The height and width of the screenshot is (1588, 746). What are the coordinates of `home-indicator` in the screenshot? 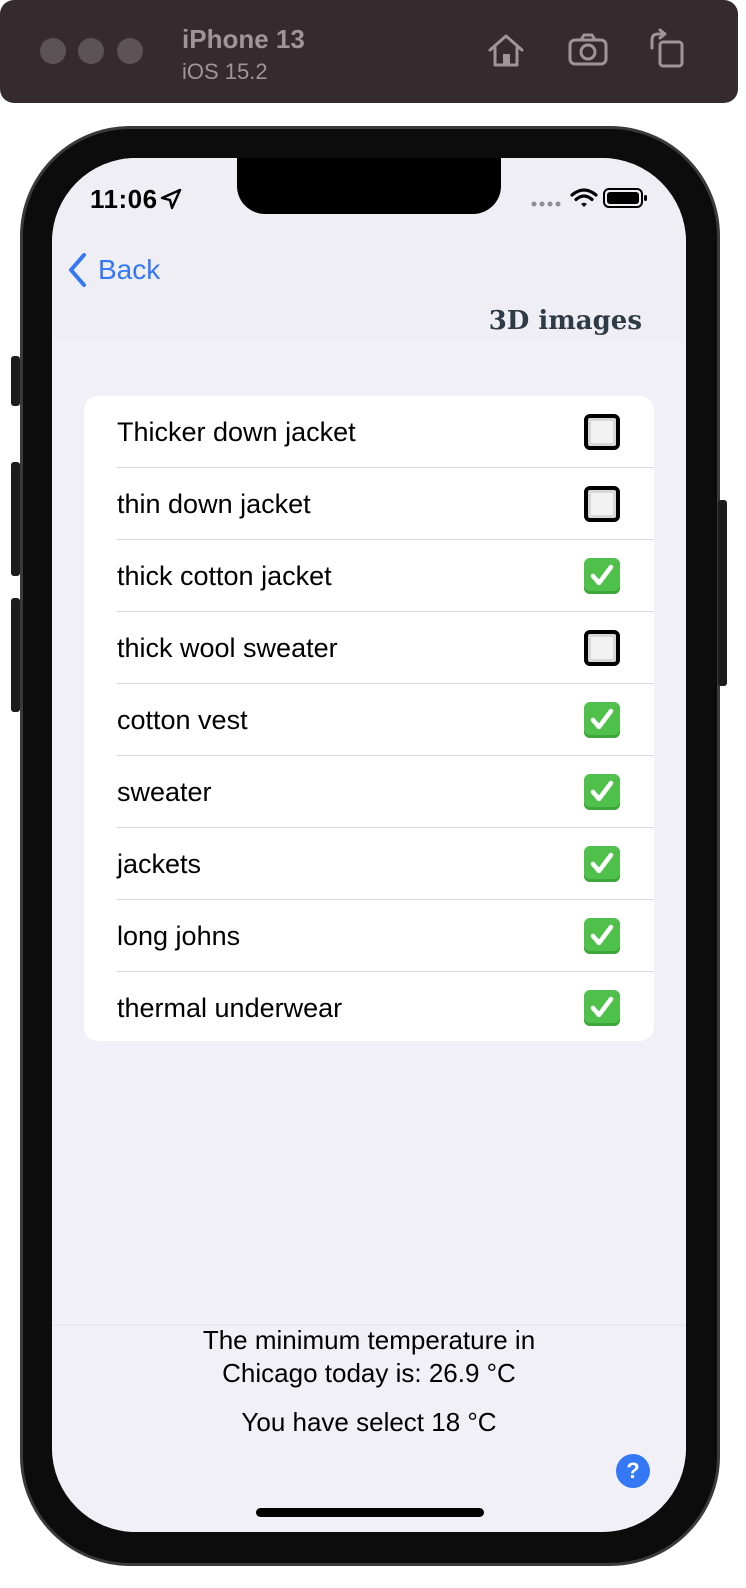 It's located at (370, 1512).